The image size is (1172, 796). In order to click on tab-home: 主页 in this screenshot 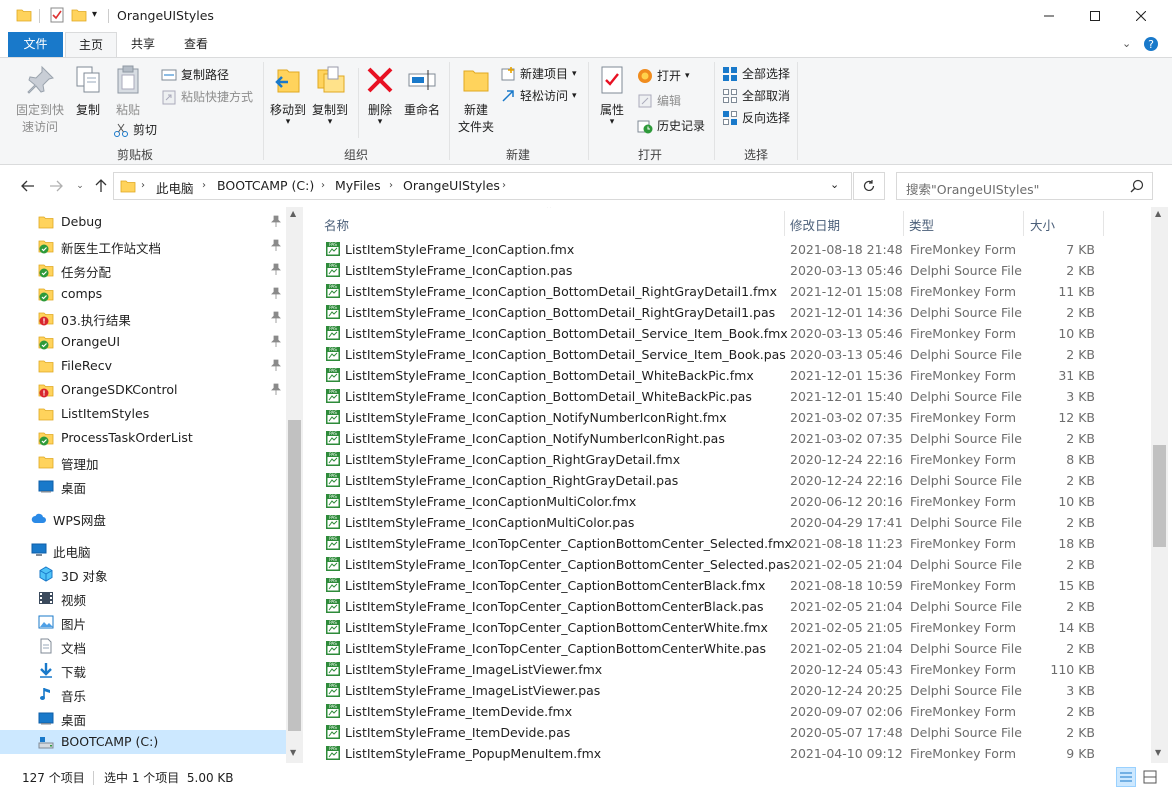, I will do `click(91, 45)`.